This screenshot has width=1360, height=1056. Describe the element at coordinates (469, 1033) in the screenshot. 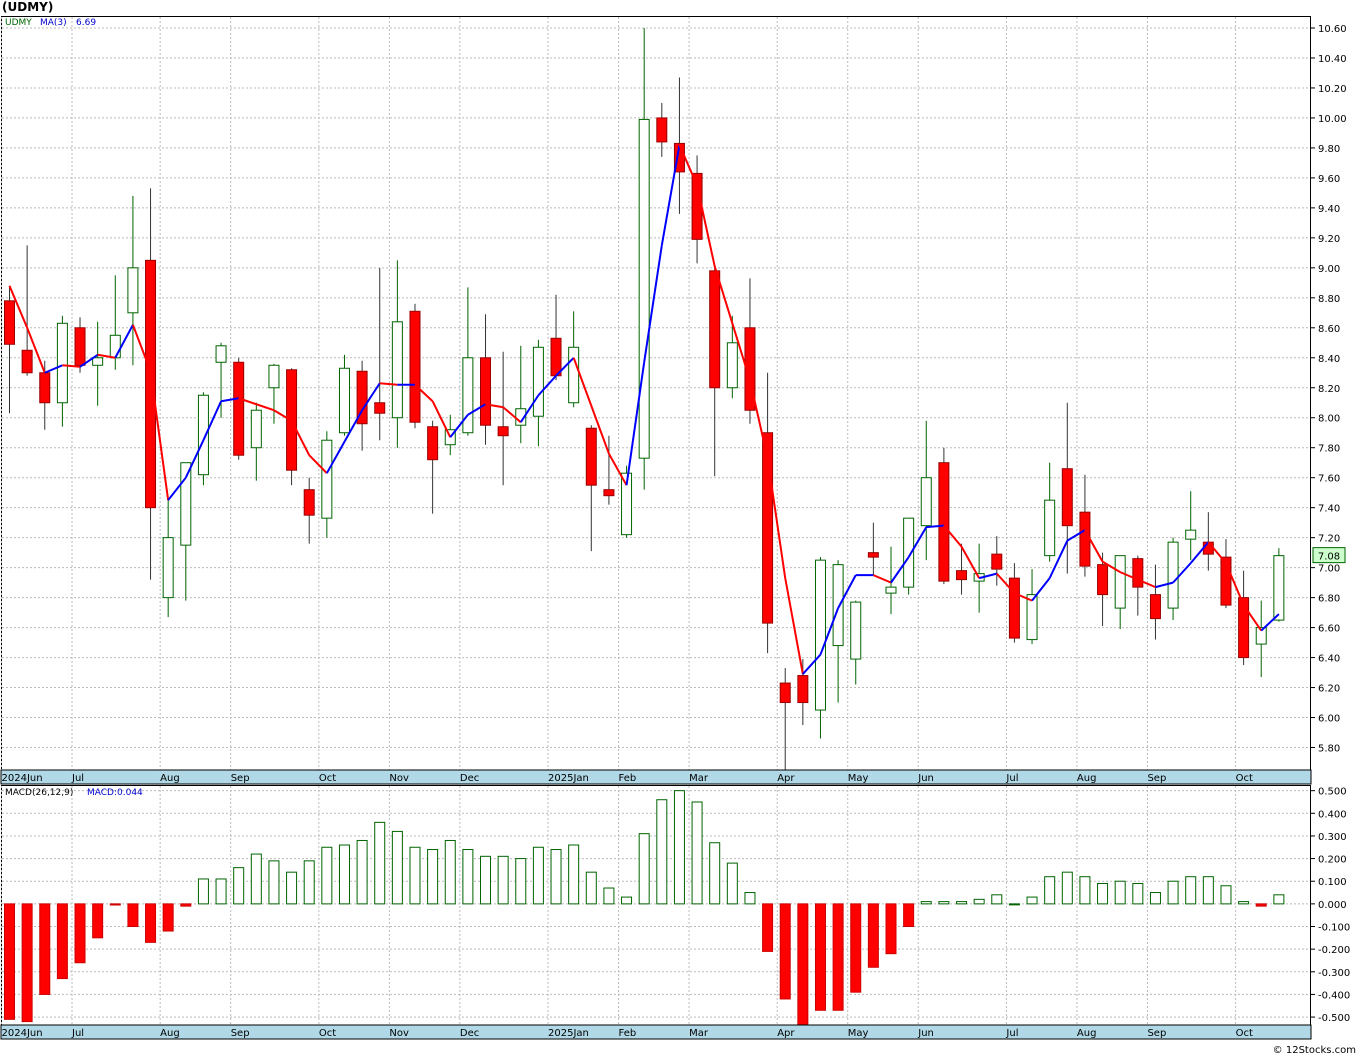

I see `macd-x-label: Dec` at that location.